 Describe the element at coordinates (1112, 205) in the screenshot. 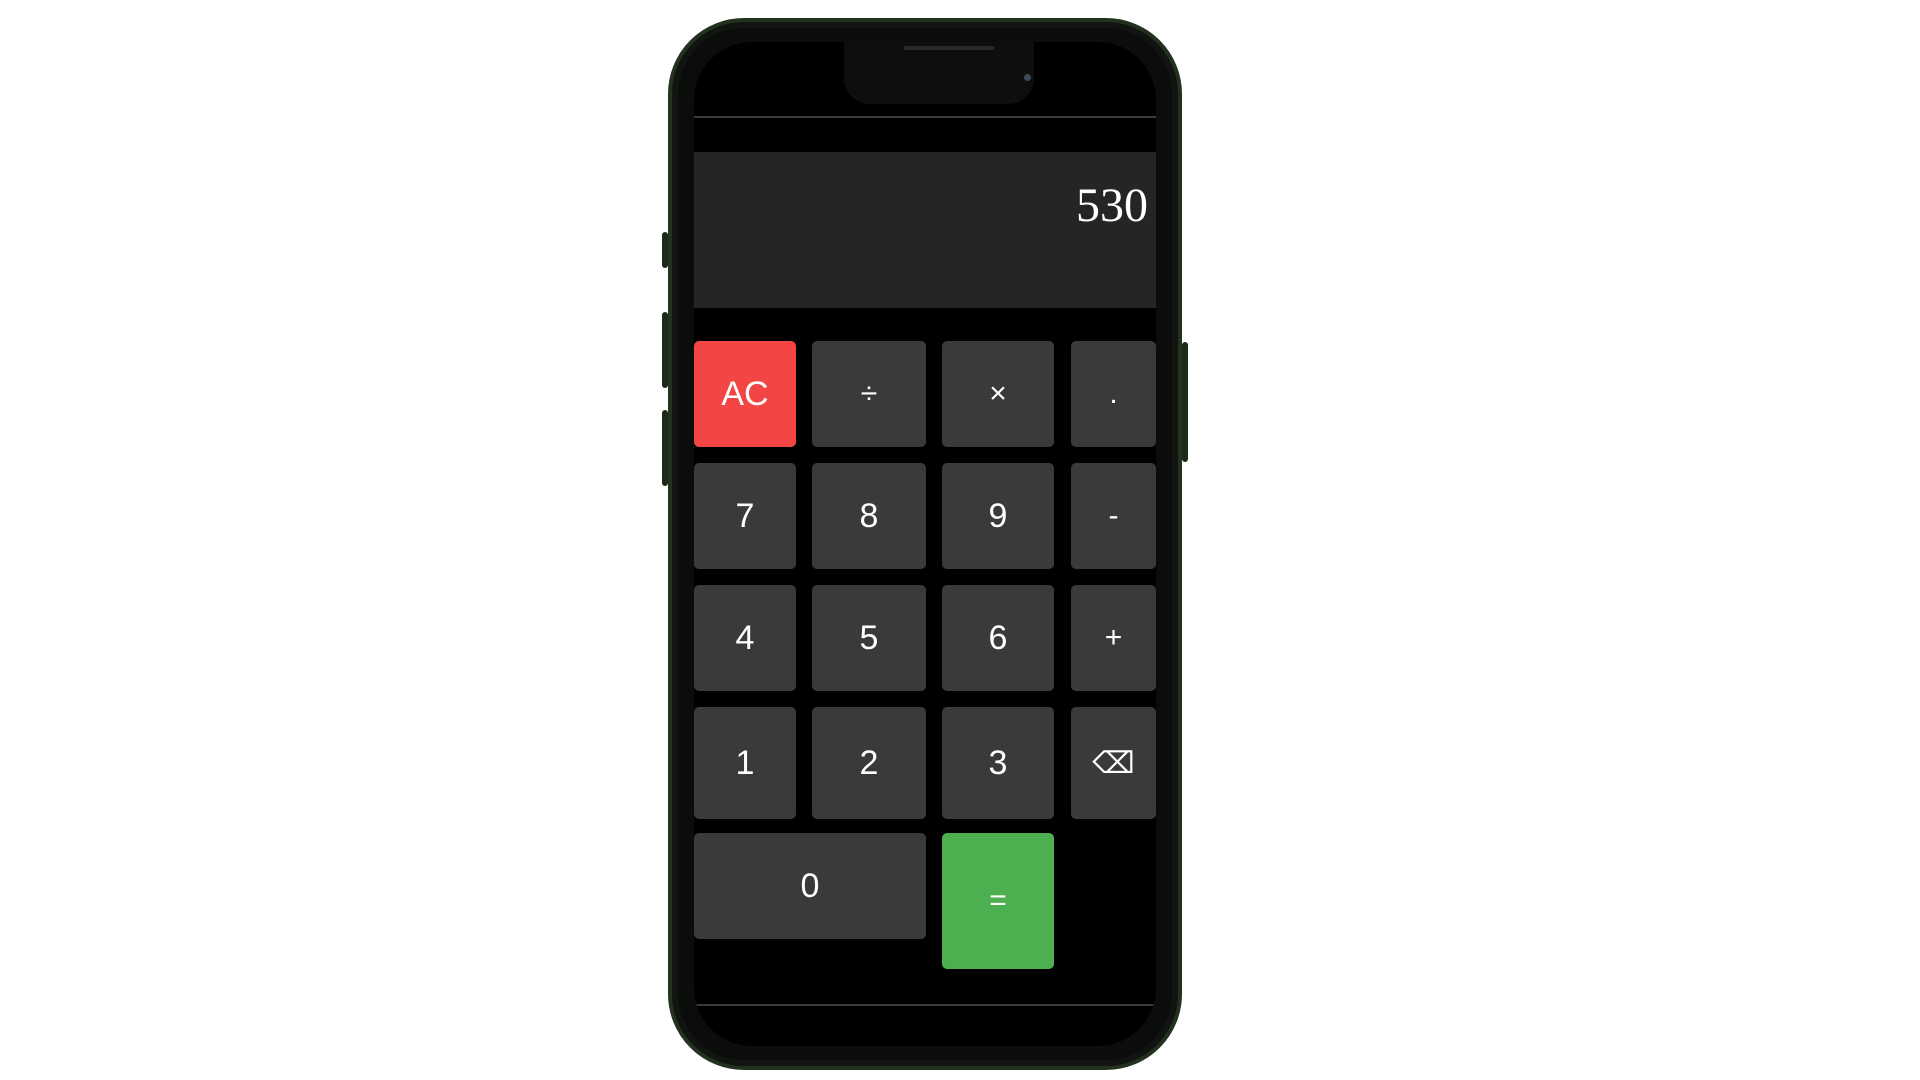

I see `display-value: 530` at that location.